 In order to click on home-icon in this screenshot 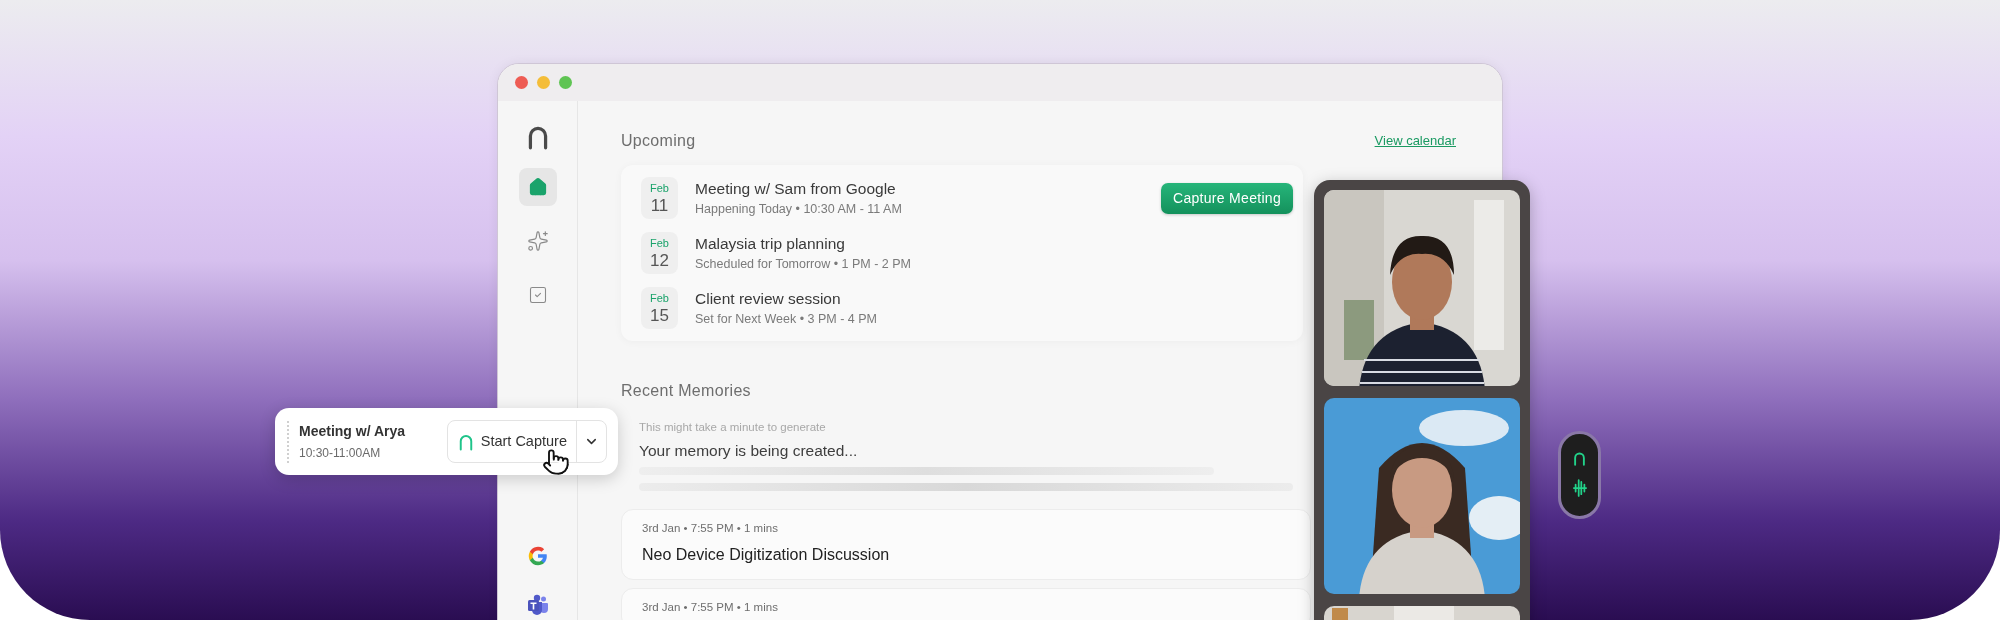, I will do `click(537, 187)`.